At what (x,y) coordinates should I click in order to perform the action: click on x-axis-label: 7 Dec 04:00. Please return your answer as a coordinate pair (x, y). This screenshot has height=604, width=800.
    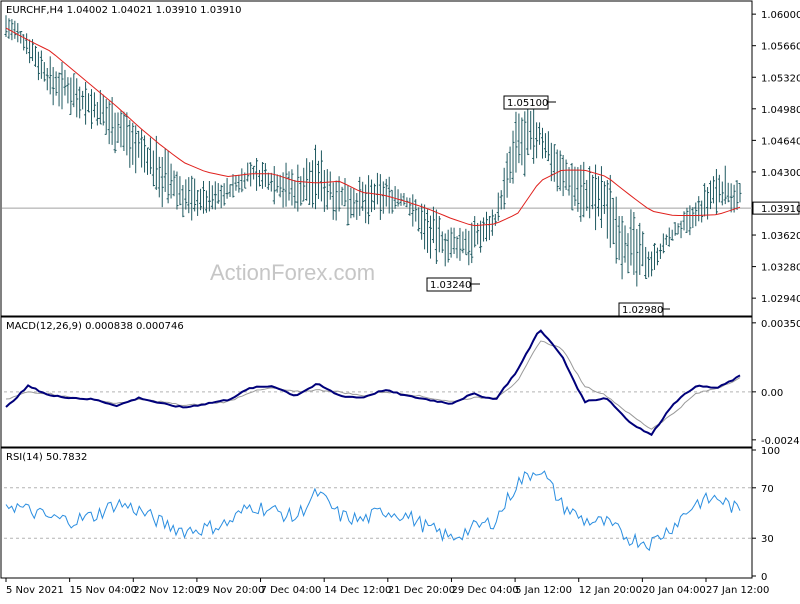
    Looking at the image, I should click on (291, 590).